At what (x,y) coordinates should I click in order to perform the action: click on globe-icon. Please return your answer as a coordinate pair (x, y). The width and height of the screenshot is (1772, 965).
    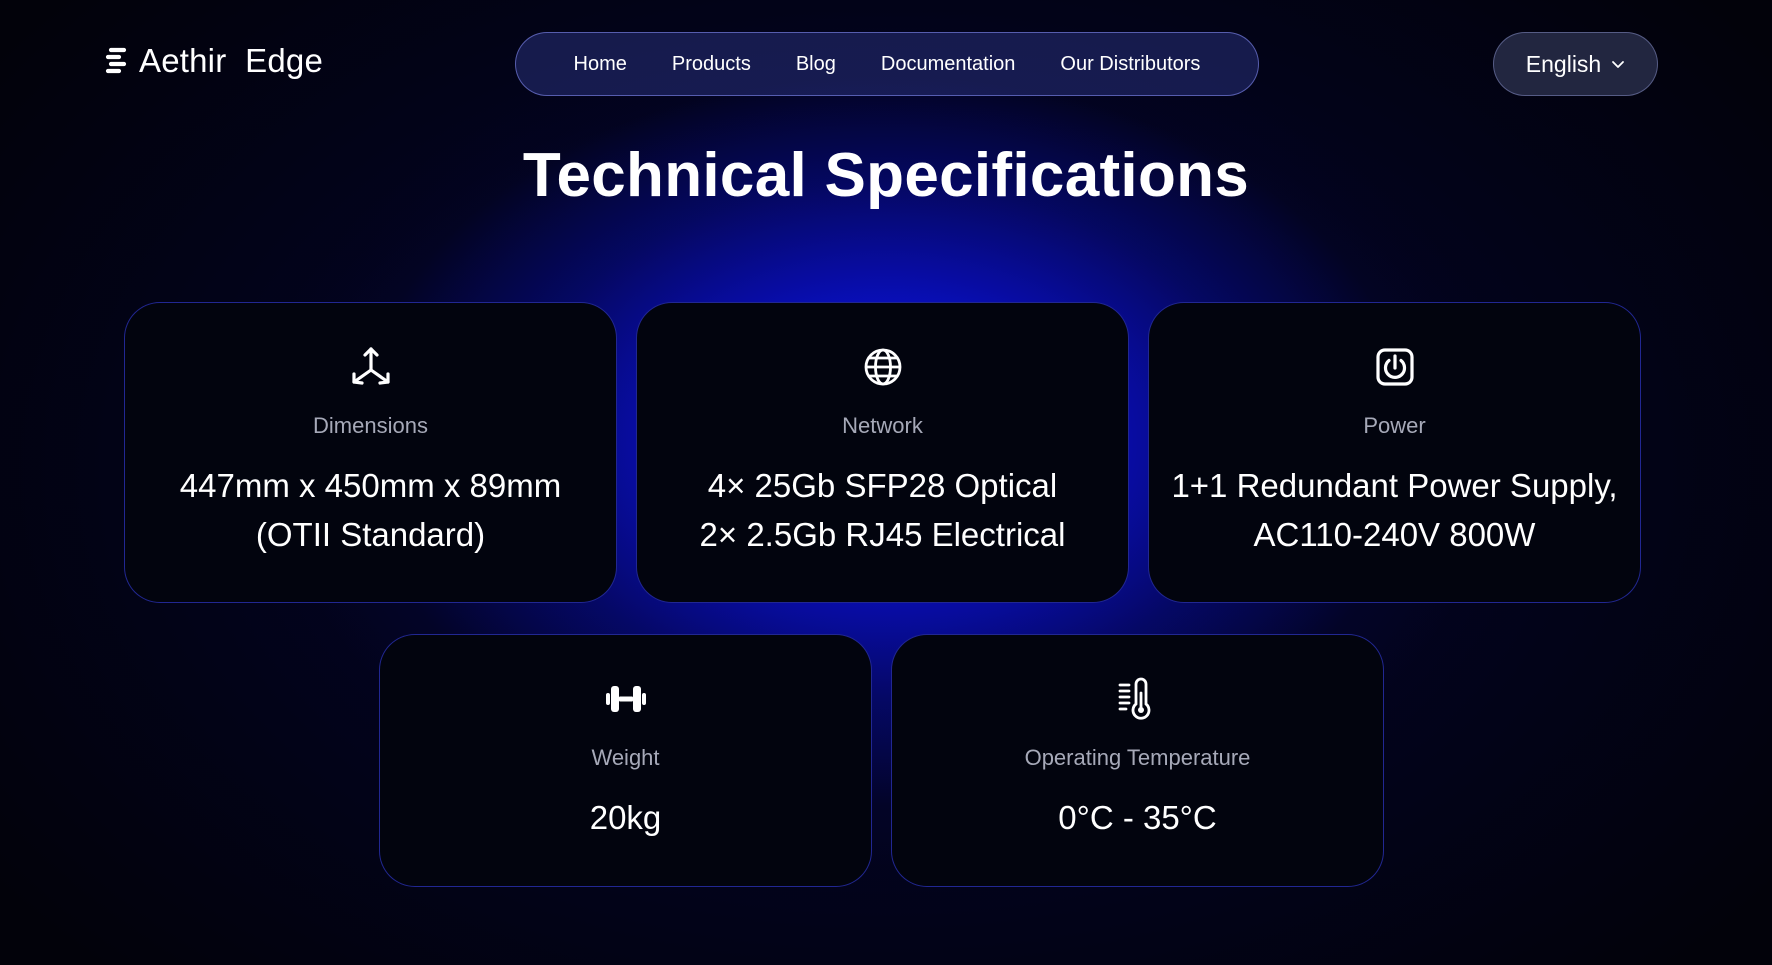
    Looking at the image, I should click on (882, 367).